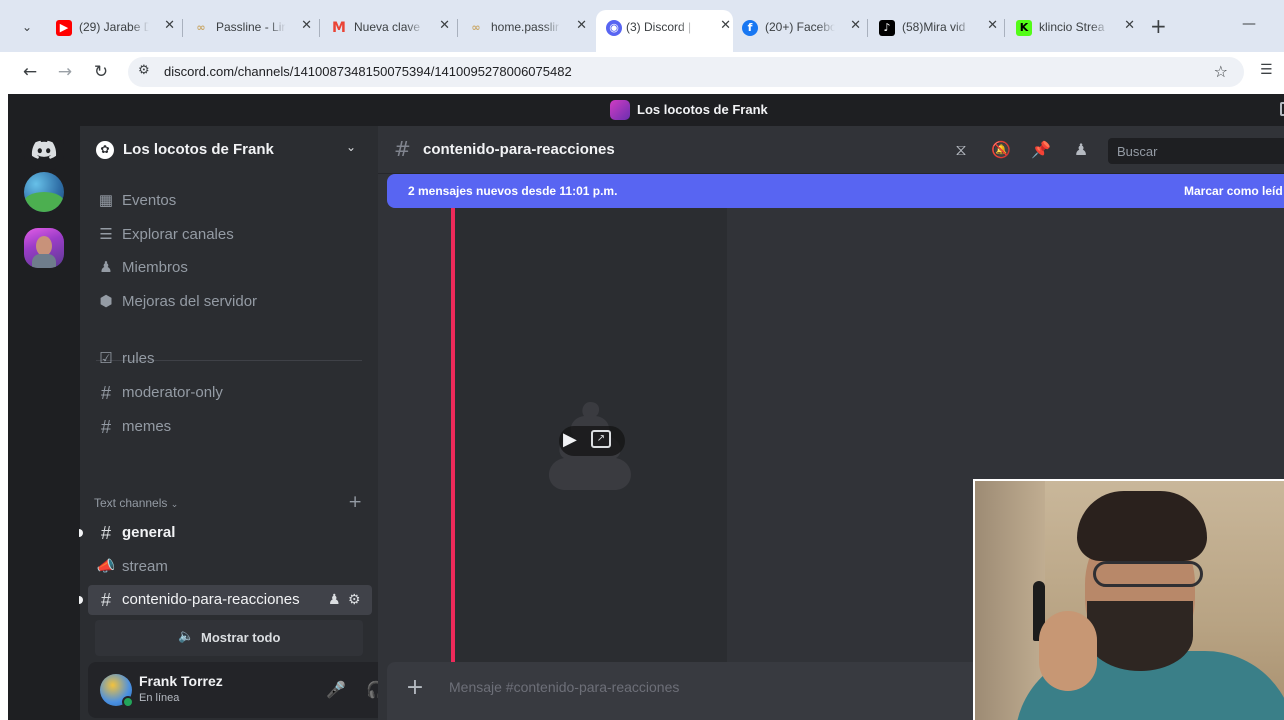 The image size is (1284, 720). Describe the element at coordinates (198, 149) in the screenshot. I see `server-name: Los locotos de Frank` at that location.